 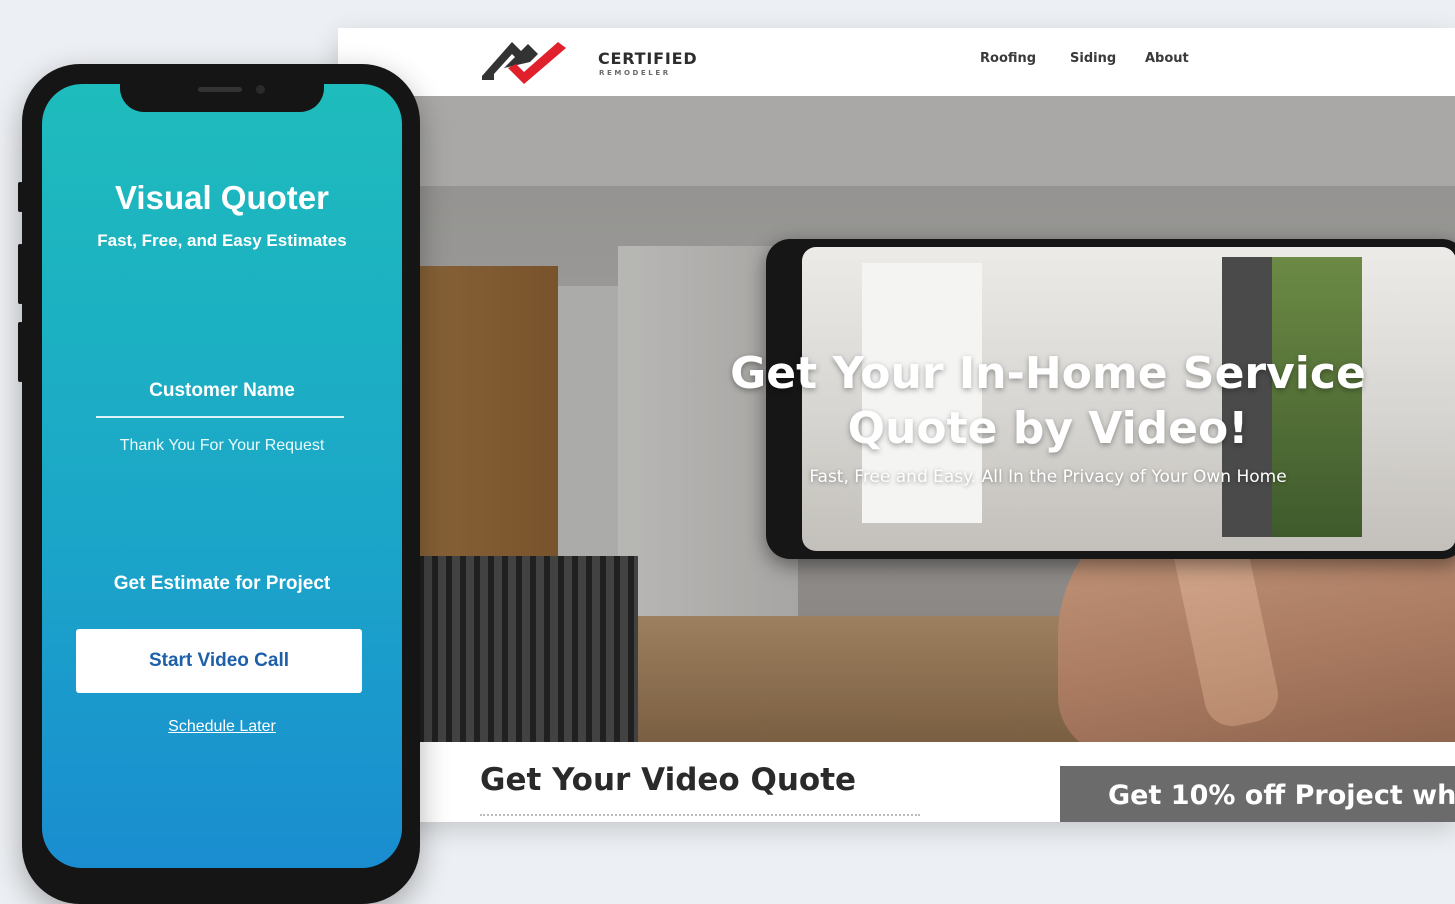 I want to click on logo-wordmark: CERTIFIED, so click(x=648, y=58).